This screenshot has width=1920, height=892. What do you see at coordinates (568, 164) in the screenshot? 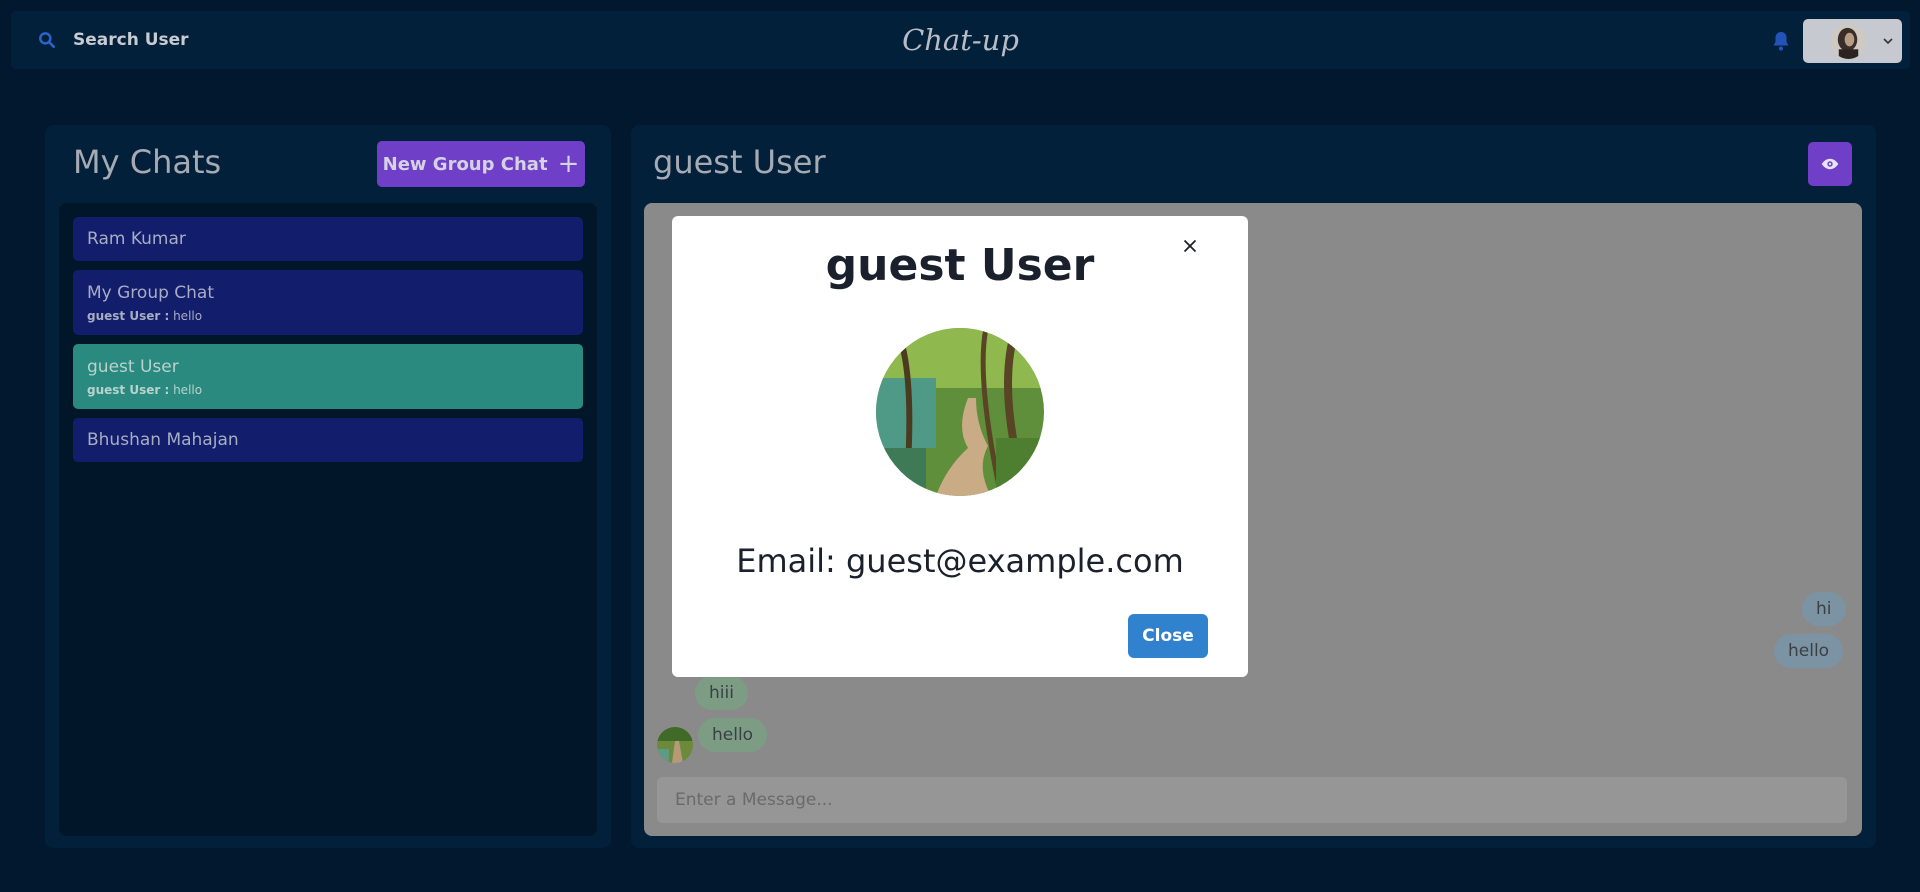
I see `plus-icon: +` at bounding box center [568, 164].